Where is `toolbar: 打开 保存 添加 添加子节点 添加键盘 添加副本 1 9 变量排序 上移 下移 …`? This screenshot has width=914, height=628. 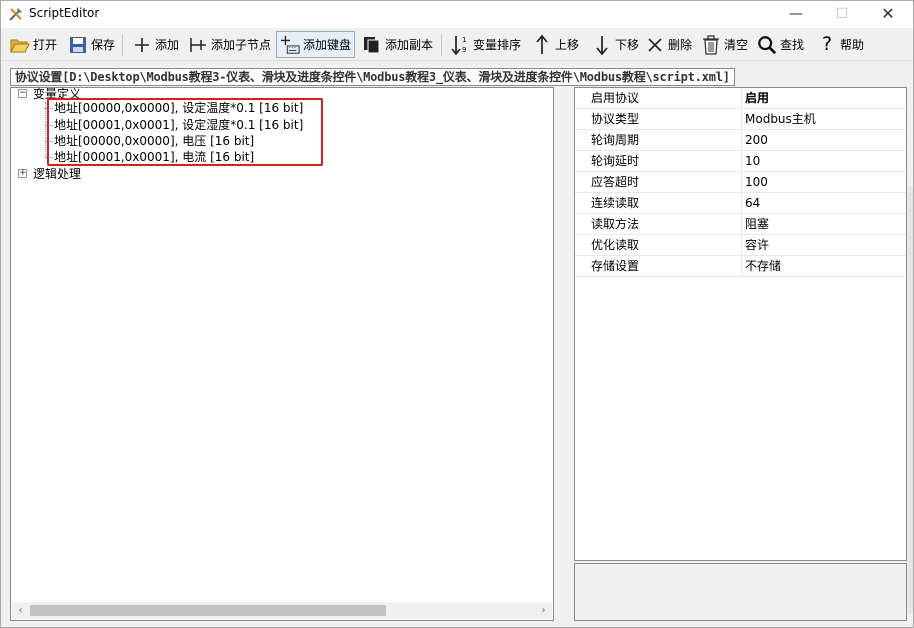 toolbar: 打开 保存 添加 添加子节点 添加键盘 添加副本 1 9 变量排序 上移 下移 … is located at coordinates (457, 44).